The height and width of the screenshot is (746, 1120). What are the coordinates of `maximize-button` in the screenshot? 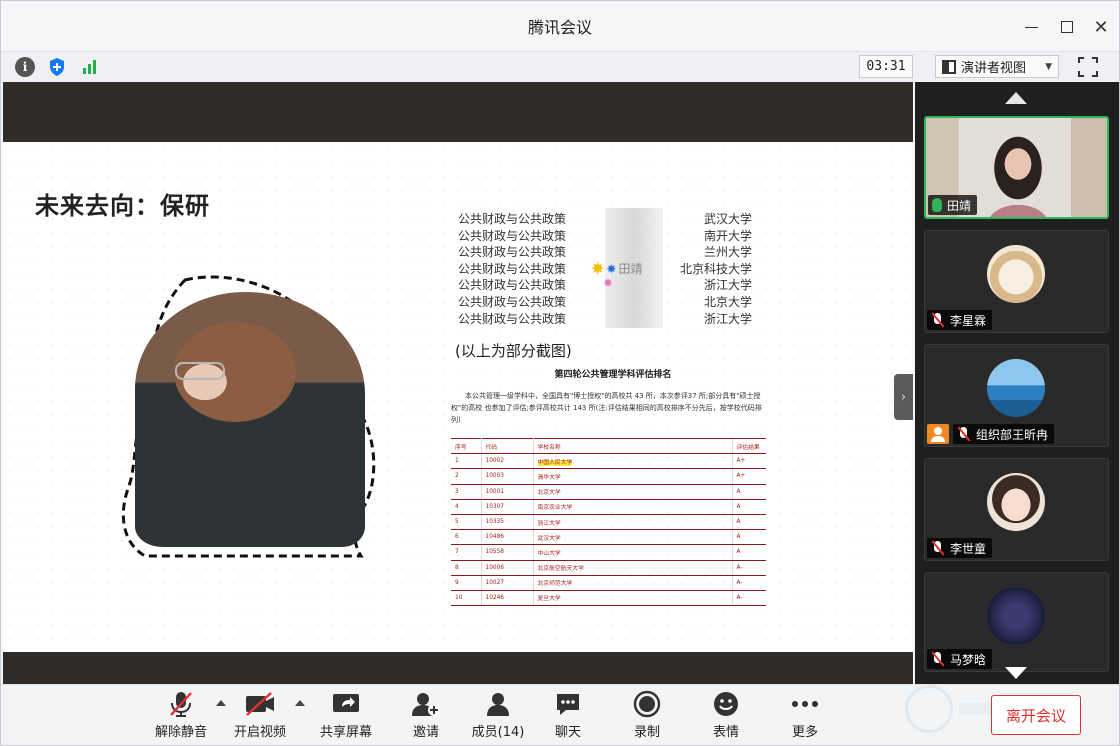 It's located at (1067, 27).